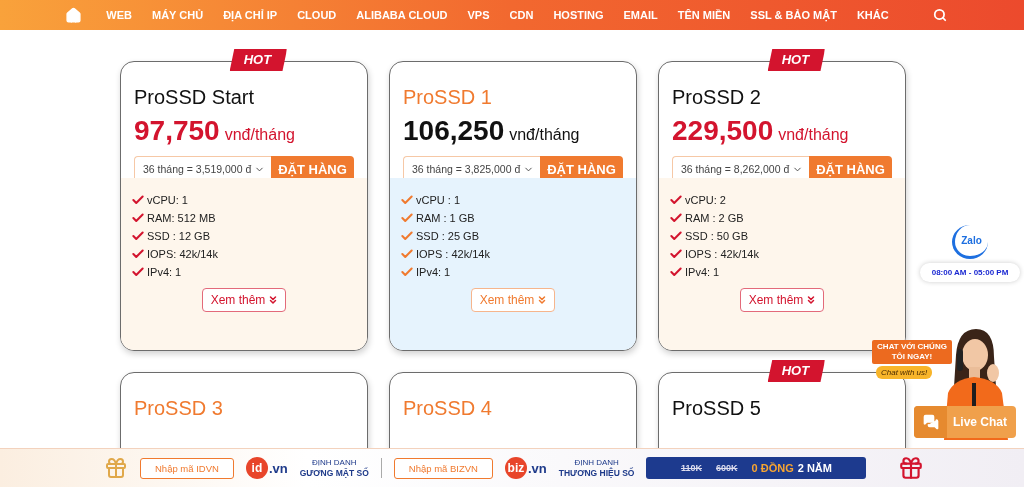  I want to click on chat-prompt: CHAT VỚI CHÚNG TÔI NGAY!, so click(912, 352).